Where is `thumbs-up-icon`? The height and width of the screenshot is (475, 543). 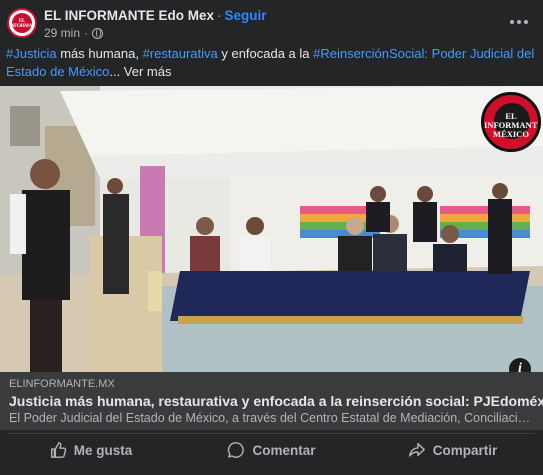
thumbs-up-icon is located at coordinates (58, 450).